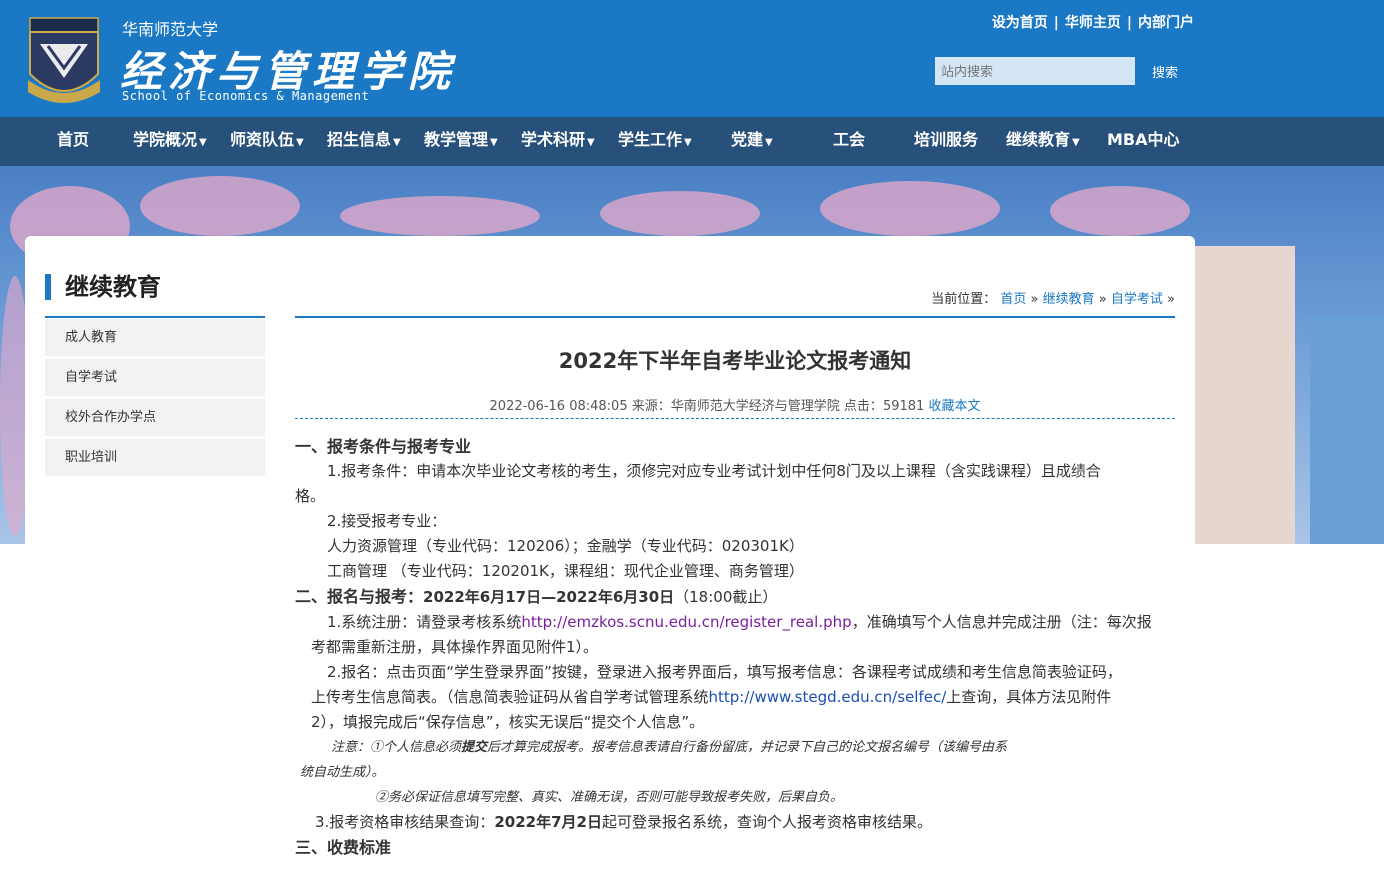 This screenshot has width=1384, height=876. Describe the element at coordinates (155, 337) in the screenshot. I see `sidebar-item-adult-education: 成人教育` at that location.